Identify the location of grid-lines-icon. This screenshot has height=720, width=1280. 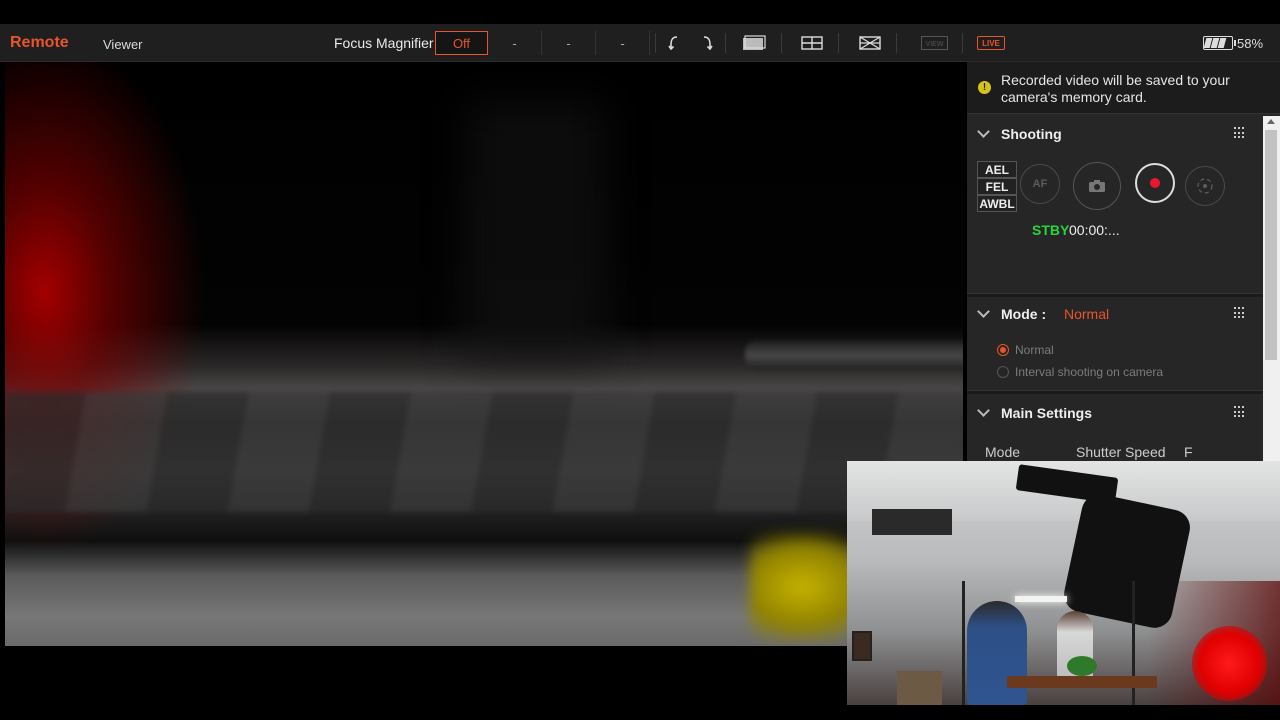
(812, 43).